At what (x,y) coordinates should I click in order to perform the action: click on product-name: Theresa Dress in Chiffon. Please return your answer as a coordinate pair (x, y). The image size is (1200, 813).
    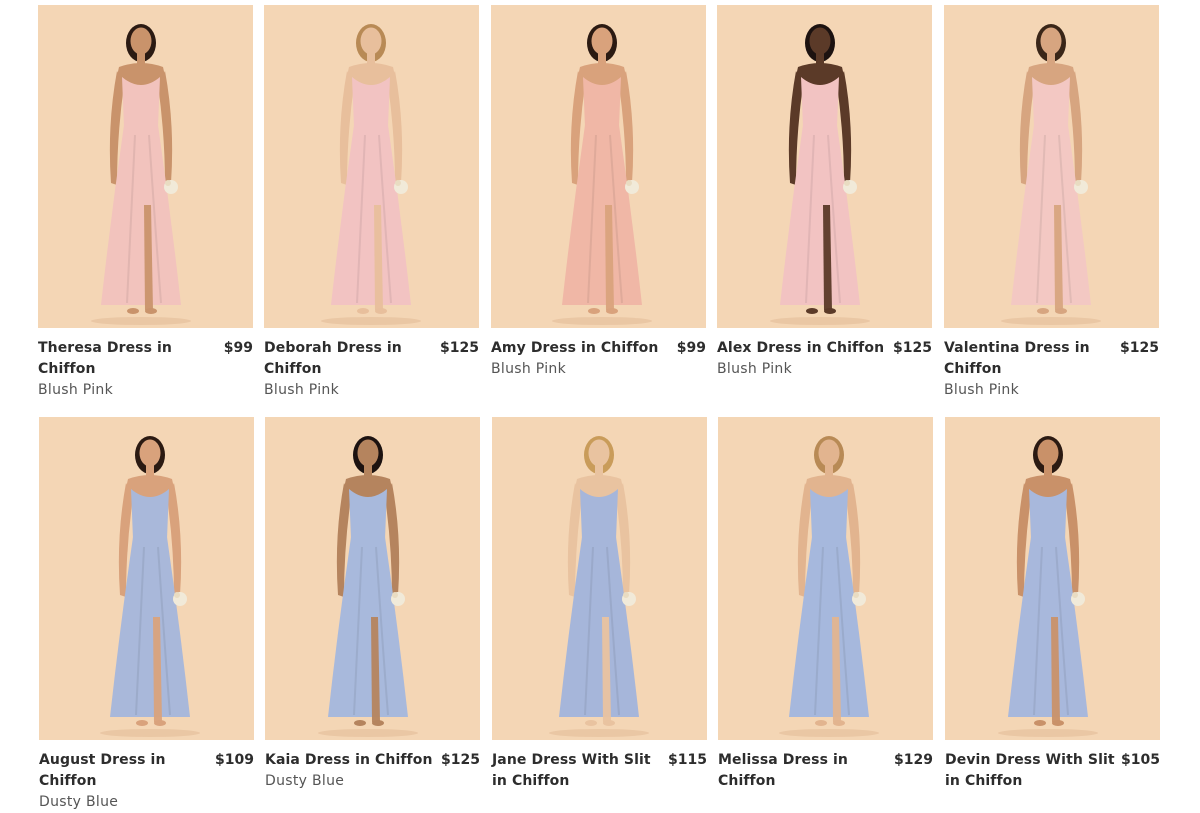
    Looking at the image, I should click on (145, 359).